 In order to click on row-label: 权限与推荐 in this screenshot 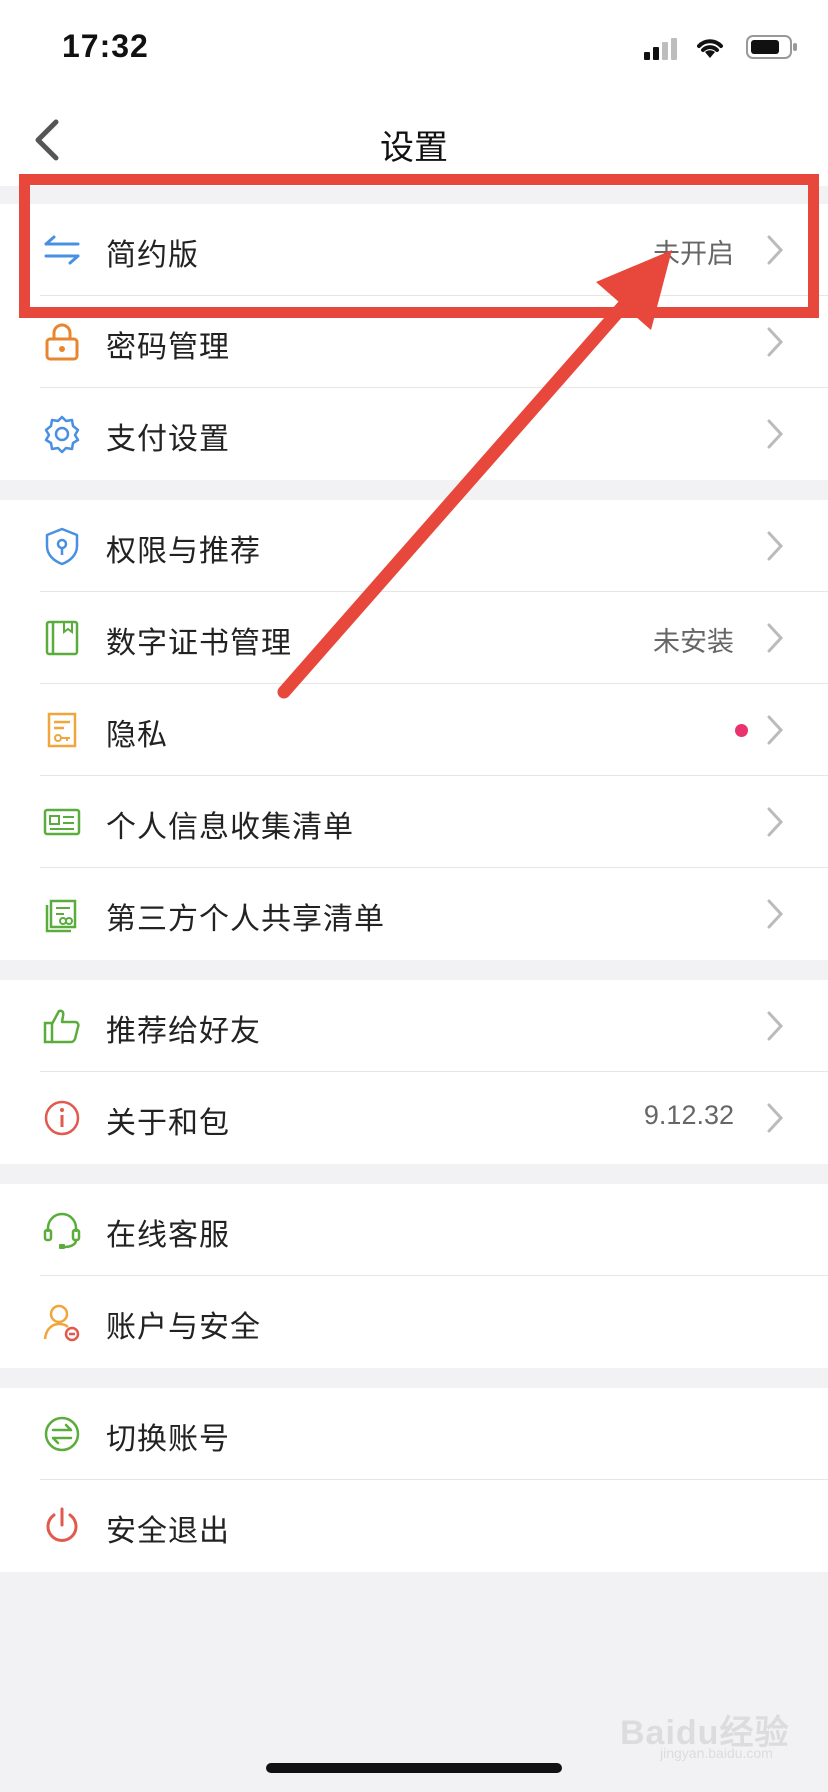, I will do `click(183, 551)`.